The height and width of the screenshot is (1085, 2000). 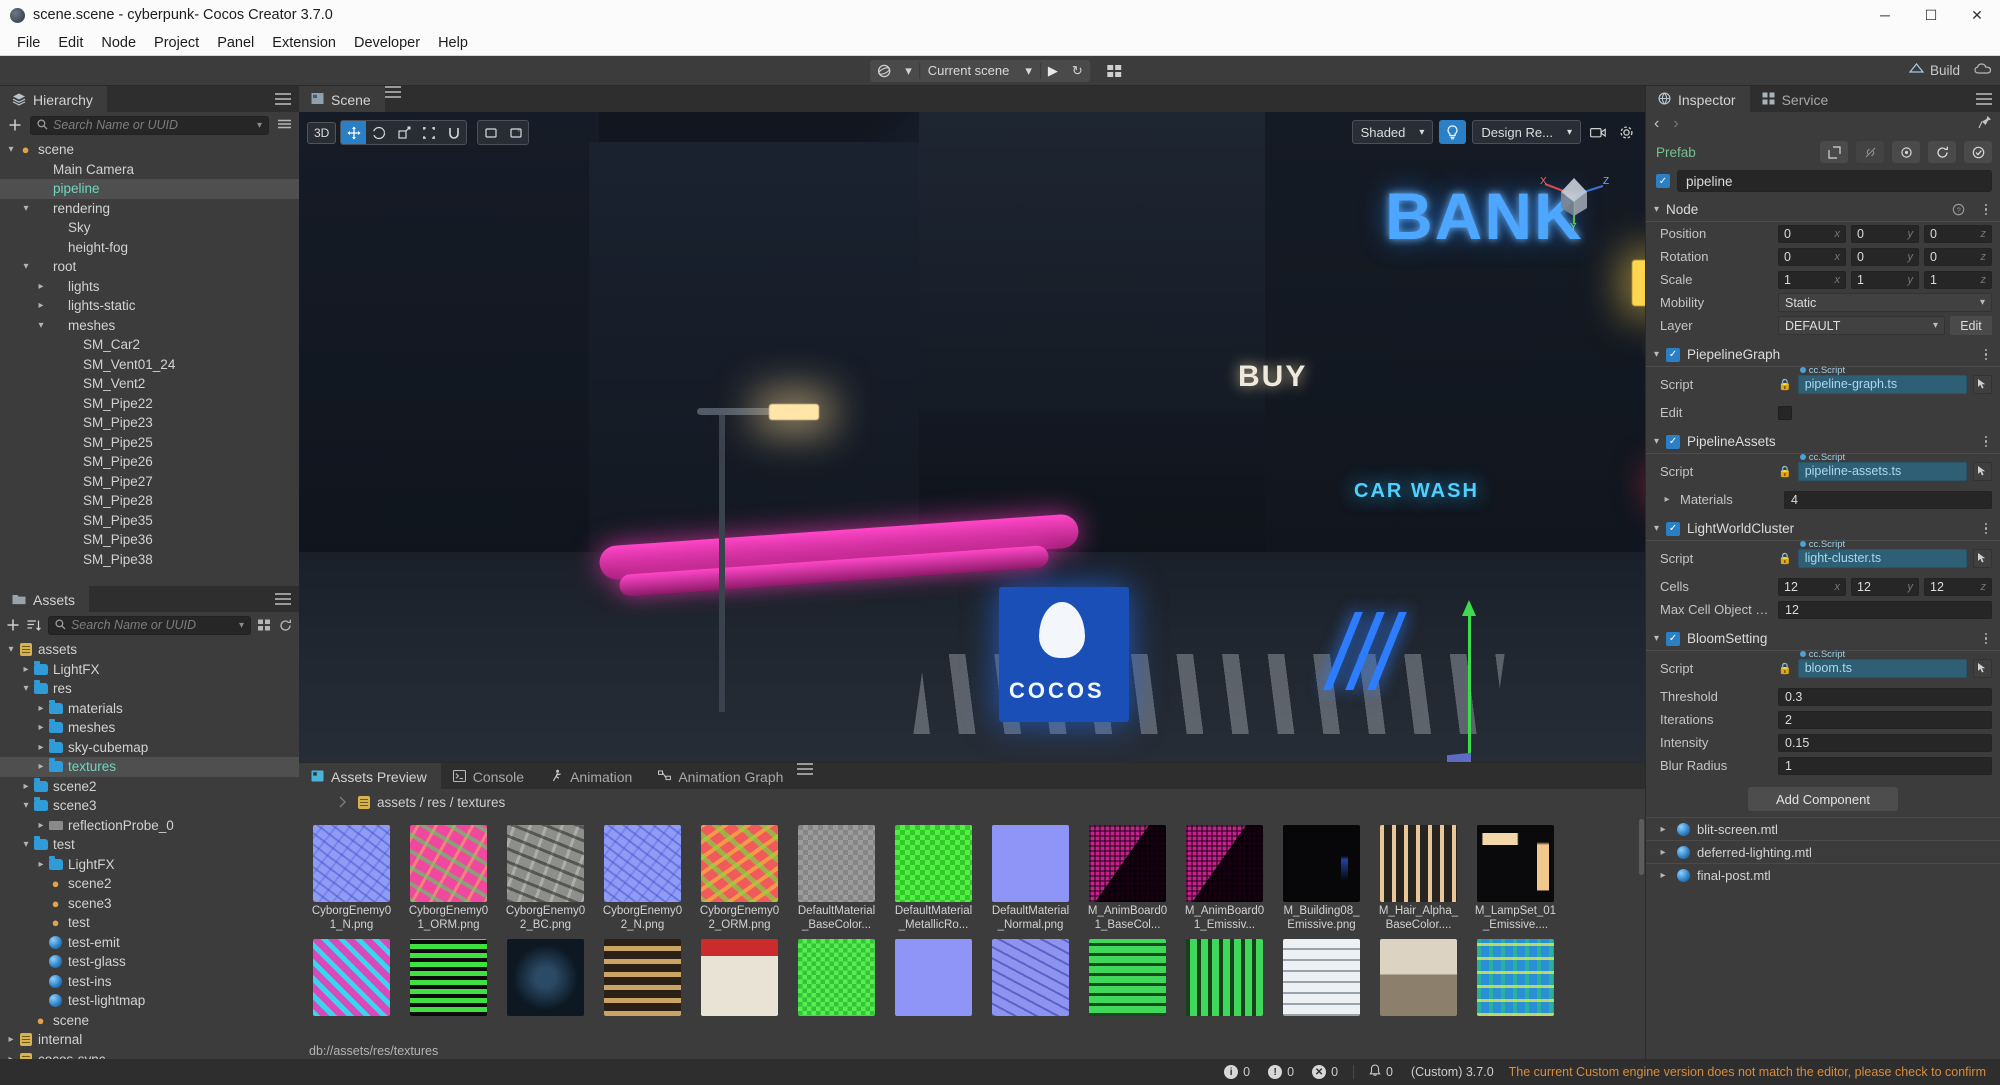 I want to click on script-value: light-cluster.ts, so click(x=1882, y=558).